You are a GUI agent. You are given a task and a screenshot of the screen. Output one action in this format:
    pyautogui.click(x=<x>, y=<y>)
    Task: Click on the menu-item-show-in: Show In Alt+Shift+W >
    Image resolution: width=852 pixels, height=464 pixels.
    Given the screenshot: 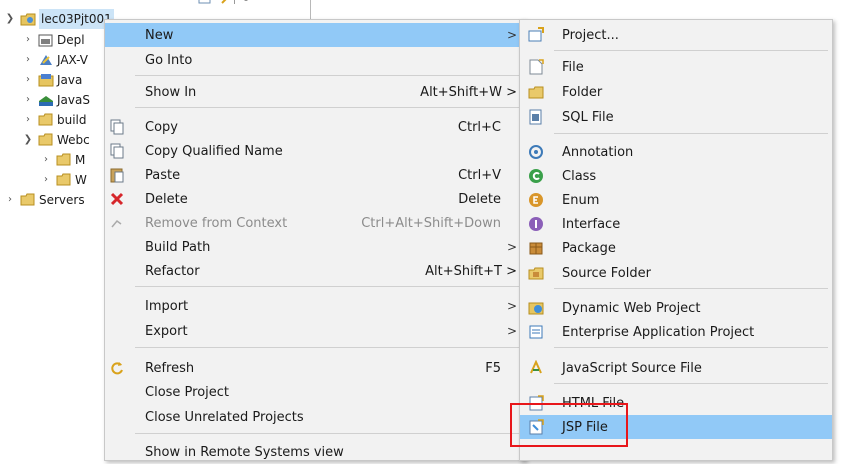 What is the action you would take?
    pyautogui.click(x=315, y=92)
    